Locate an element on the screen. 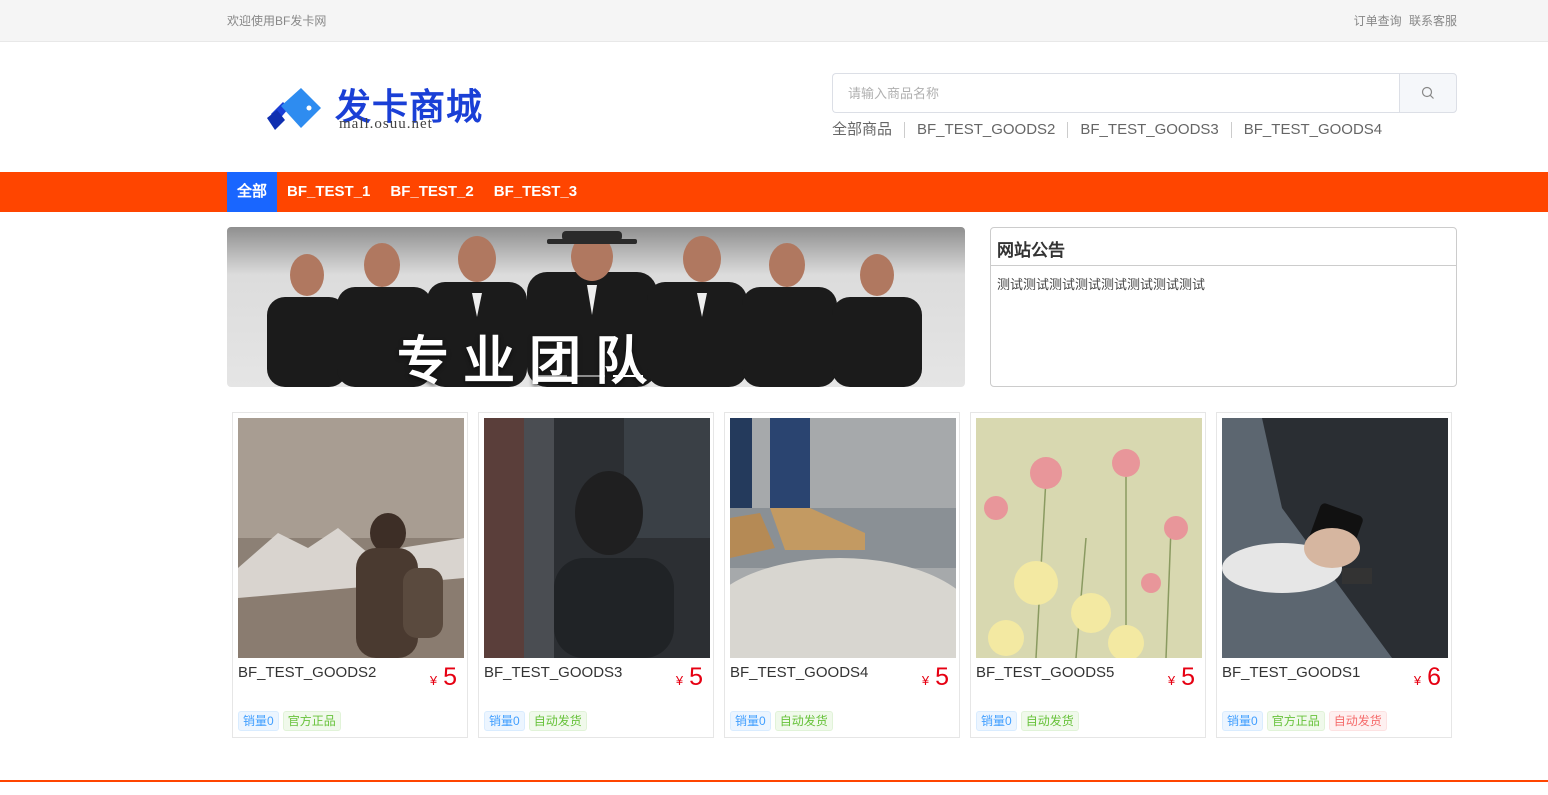  goods-card: BF_TEST_GOODS5 ¥5 销量0 自动发货 is located at coordinates (1088, 575).